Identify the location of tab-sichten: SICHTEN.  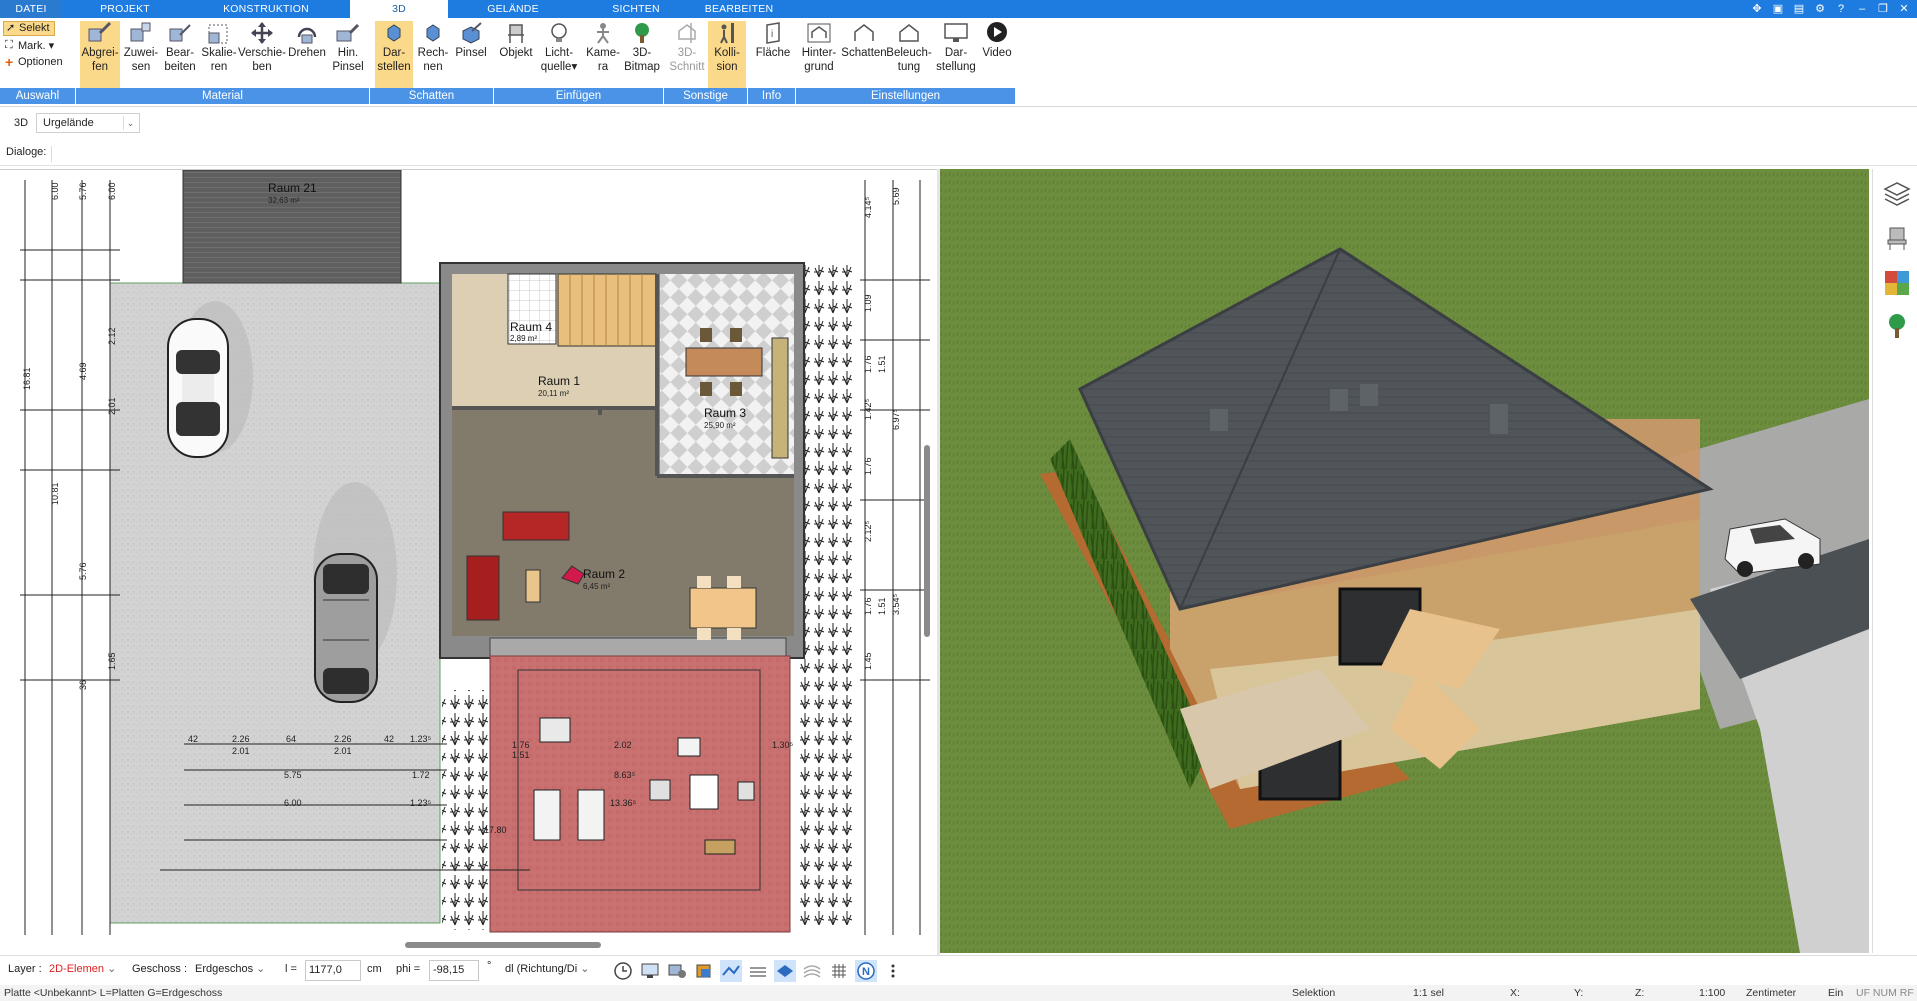
(636, 9).